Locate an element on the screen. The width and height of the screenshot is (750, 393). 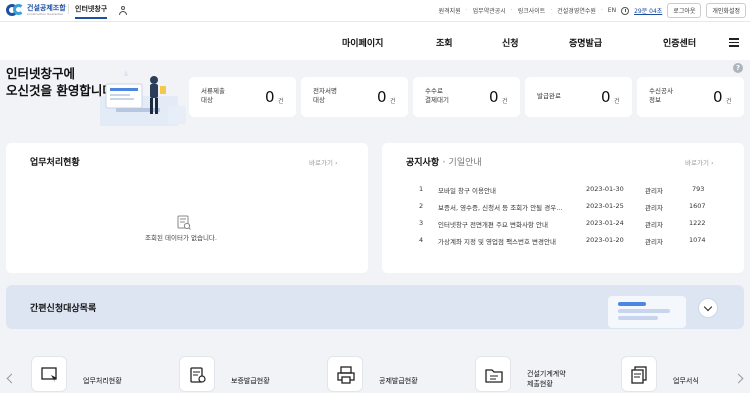
personal-settings-button: 개인화설정 is located at coordinates (726, 10).